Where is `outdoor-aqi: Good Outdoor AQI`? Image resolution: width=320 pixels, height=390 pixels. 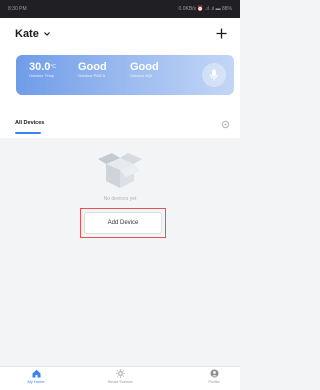
outdoor-aqi: Good Outdoor AQI is located at coordinates (144, 70).